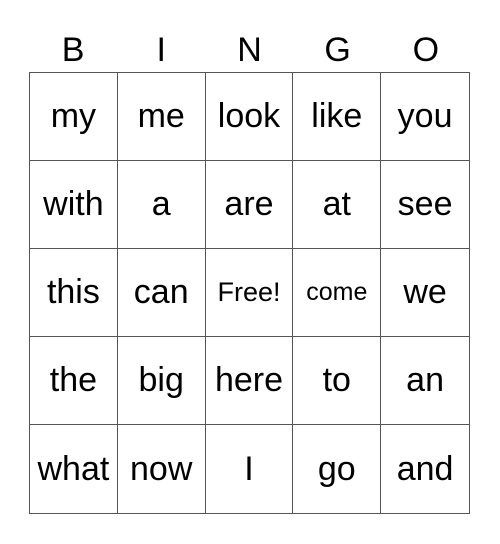  Describe the element at coordinates (74, 469) in the screenshot. I see `bingo-cell: what` at that location.